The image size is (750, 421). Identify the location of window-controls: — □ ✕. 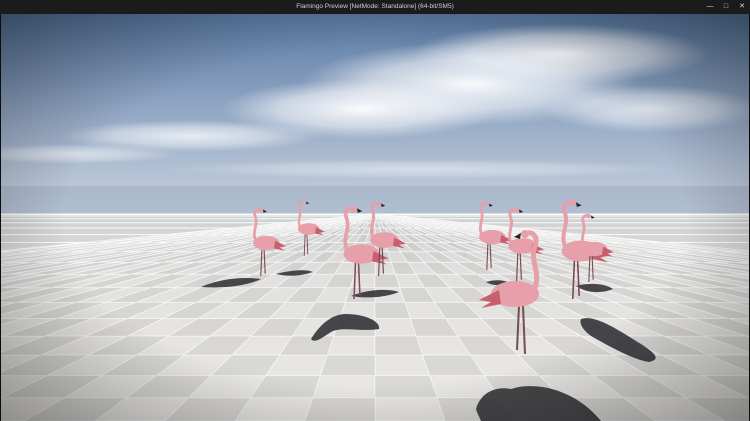
(726, 7).